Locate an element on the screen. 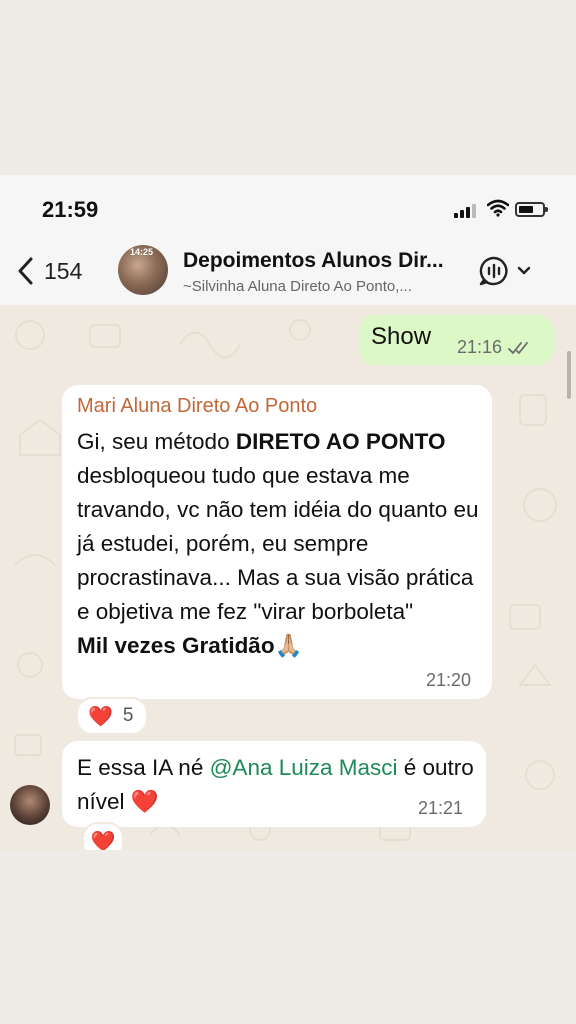  group-avatar: 14:25 is located at coordinates (143, 270).